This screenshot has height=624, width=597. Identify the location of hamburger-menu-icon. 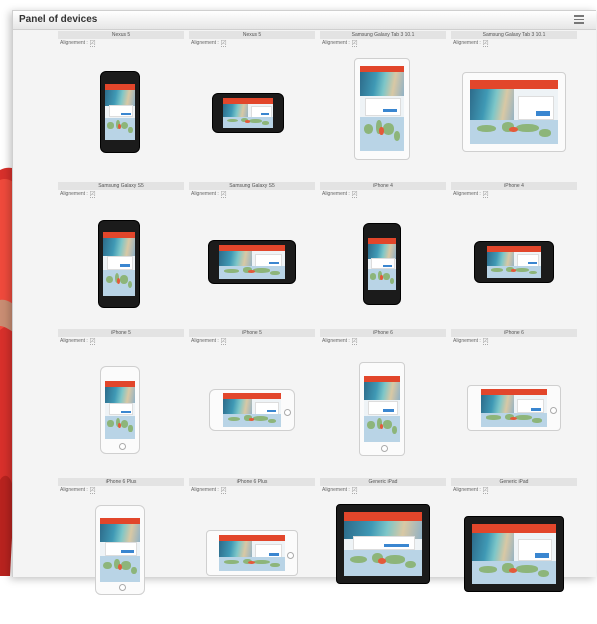
(579, 19).